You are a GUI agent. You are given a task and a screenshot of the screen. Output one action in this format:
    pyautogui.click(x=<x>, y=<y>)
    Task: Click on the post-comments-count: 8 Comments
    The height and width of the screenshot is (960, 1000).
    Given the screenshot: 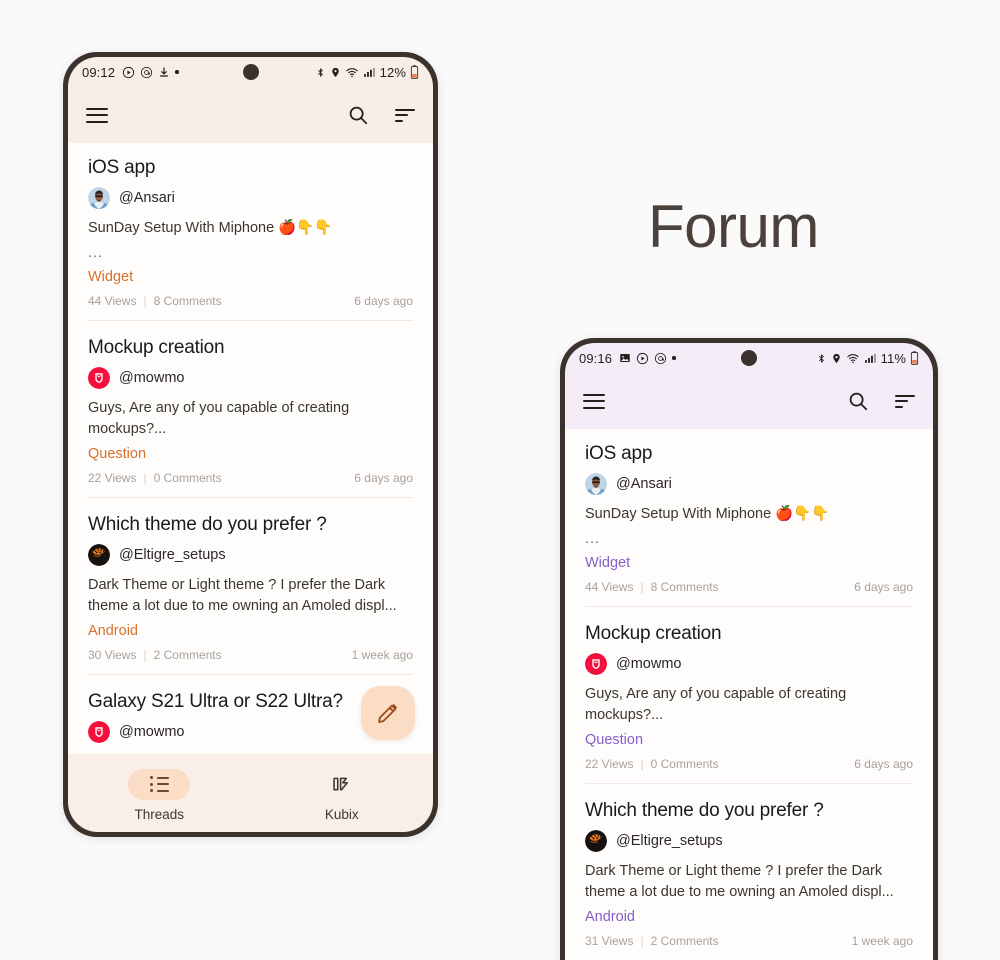 What is the action you would take?
    pyautogui.click(x=684, y=587)
    